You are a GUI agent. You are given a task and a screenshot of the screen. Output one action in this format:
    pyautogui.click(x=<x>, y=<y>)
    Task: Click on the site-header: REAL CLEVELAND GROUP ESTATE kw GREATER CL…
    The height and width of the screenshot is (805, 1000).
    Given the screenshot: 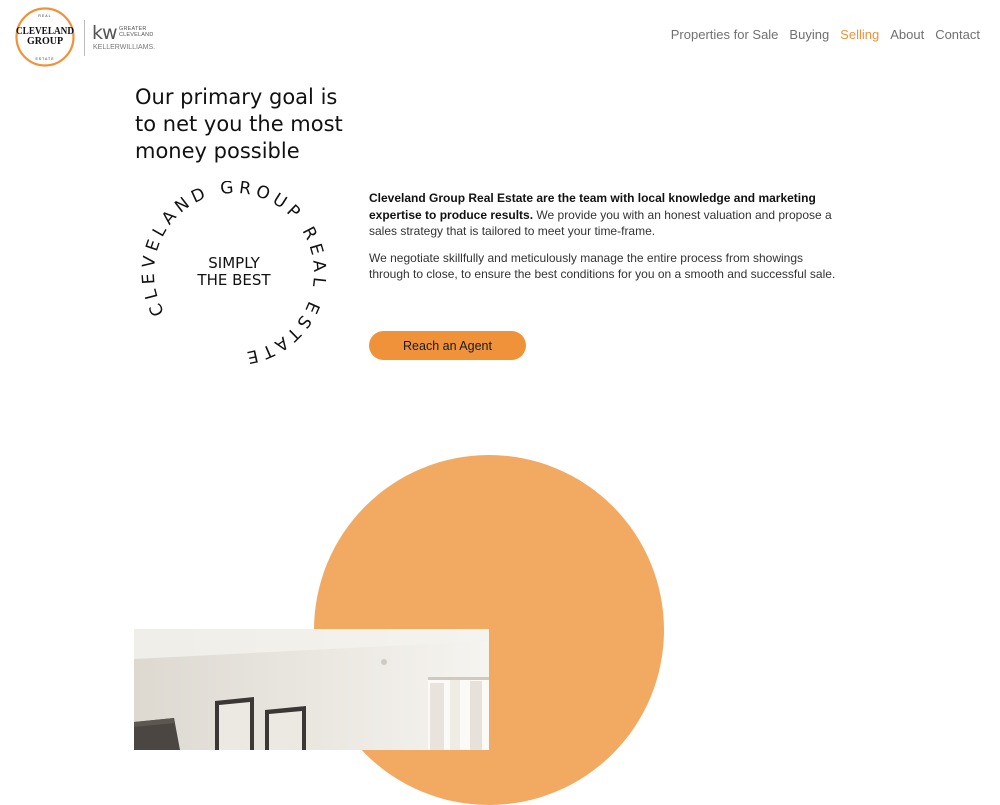 What is the action you would take?
    pyautogui.click(x=500, y=37)
    